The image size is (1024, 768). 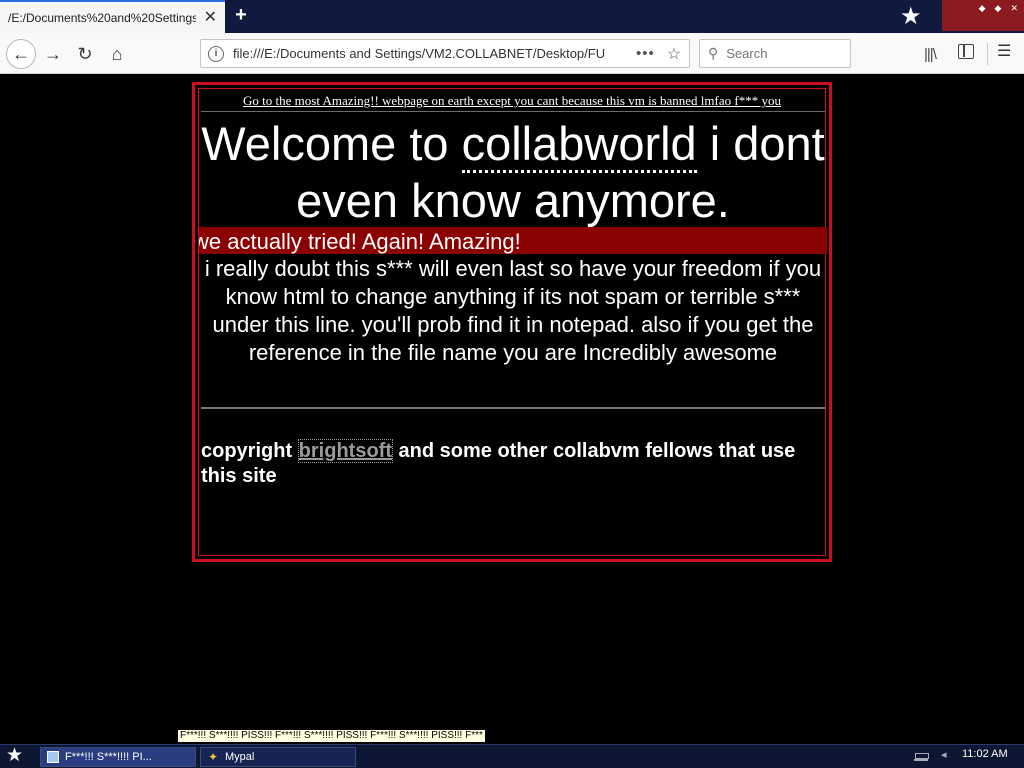 What do you see at coordinates (216, 53) in the screenshot?
I see `info-icon: i` at bounding box center [216, 53].